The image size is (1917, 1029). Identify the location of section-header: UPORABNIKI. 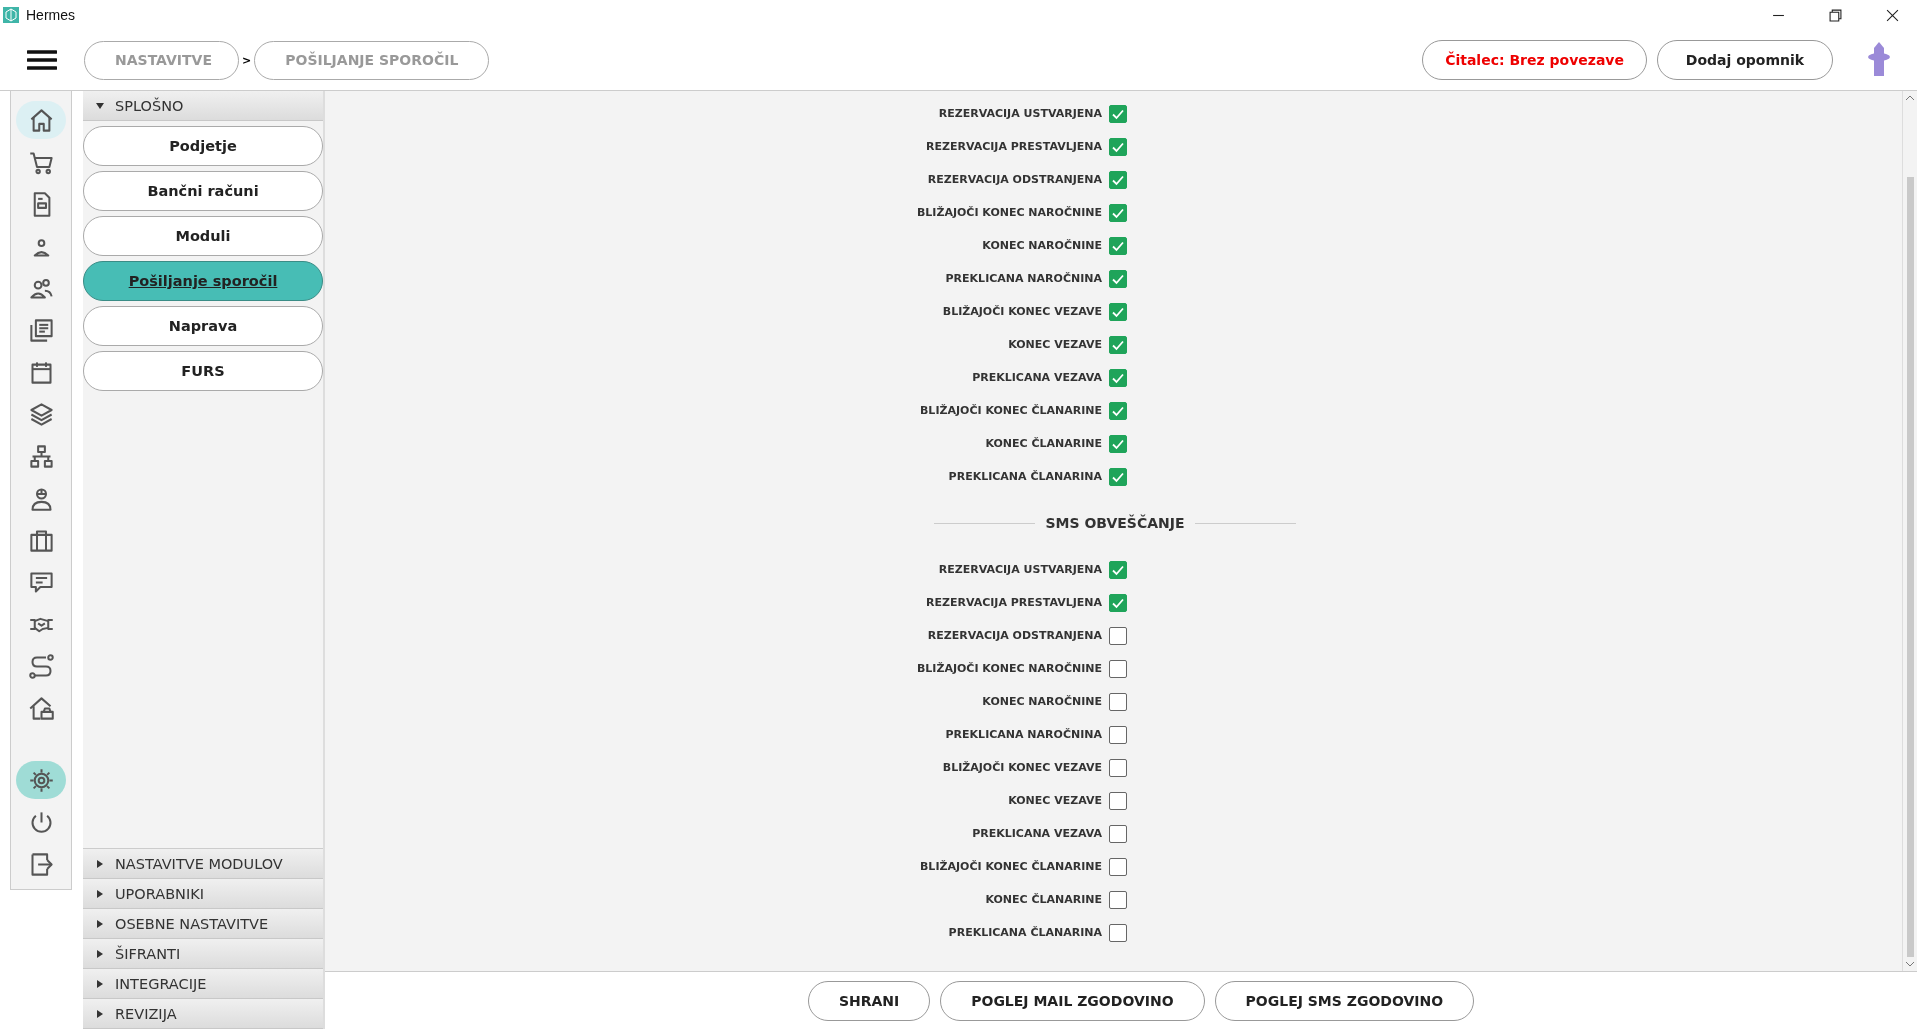
(203, 894).